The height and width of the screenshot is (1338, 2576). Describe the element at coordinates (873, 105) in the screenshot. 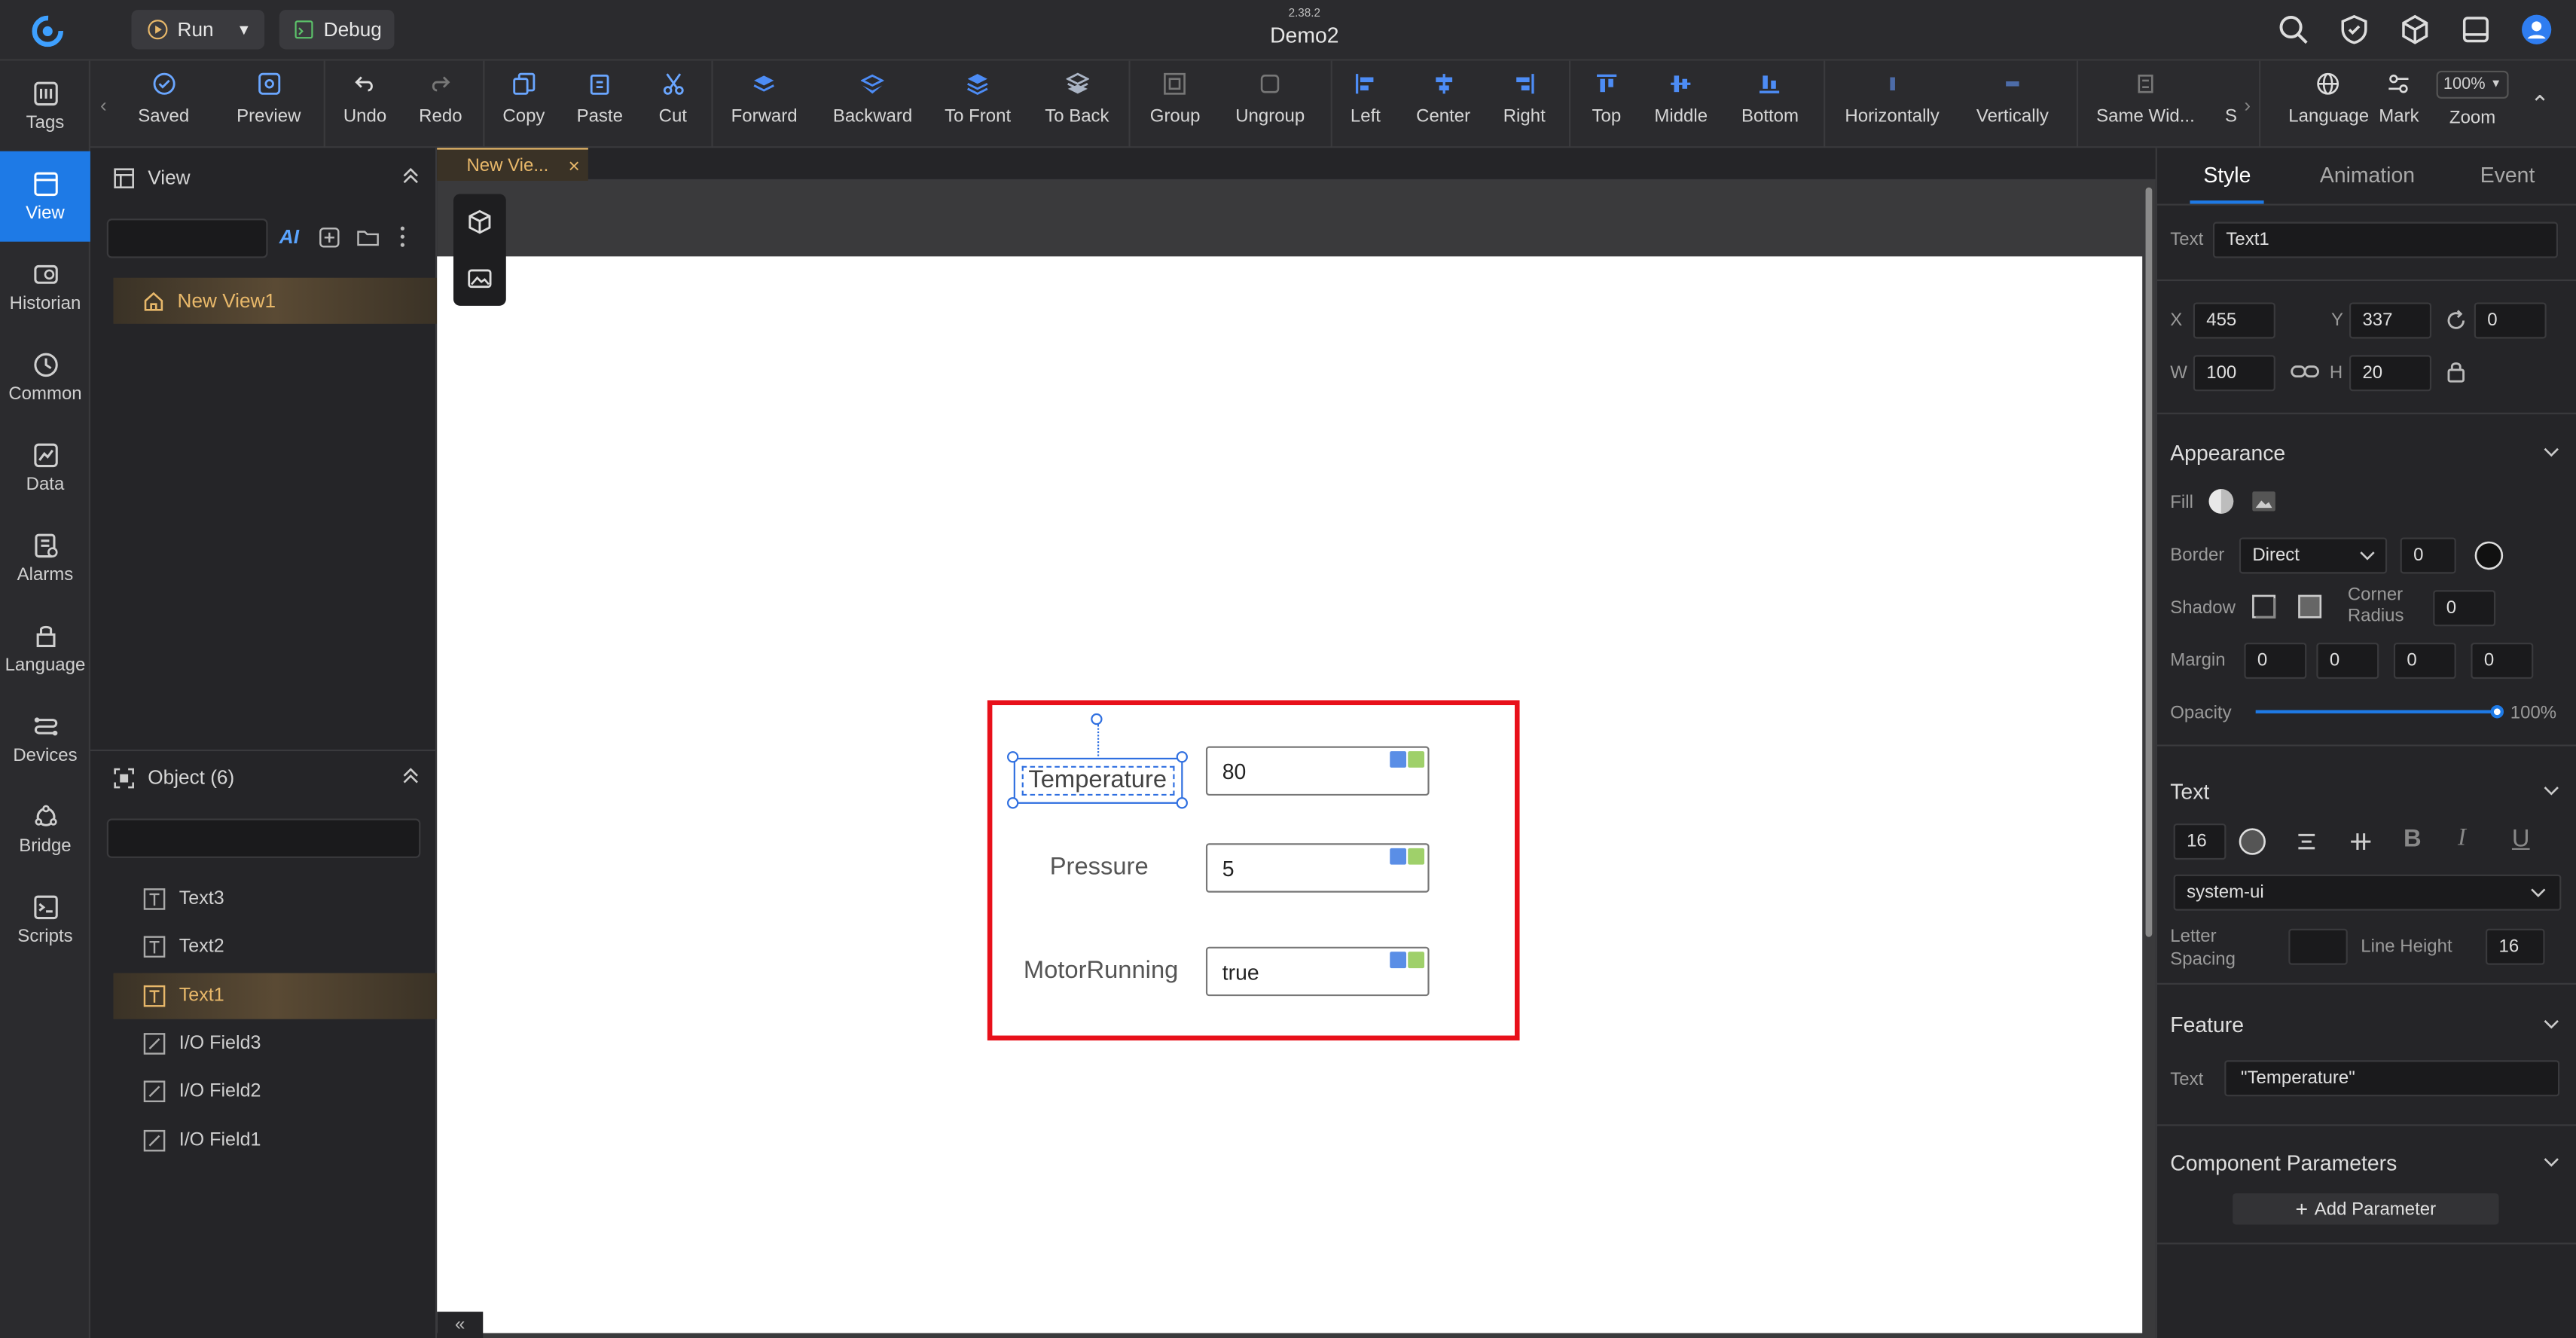

I see `toolbar-backward: Backward` at that location.